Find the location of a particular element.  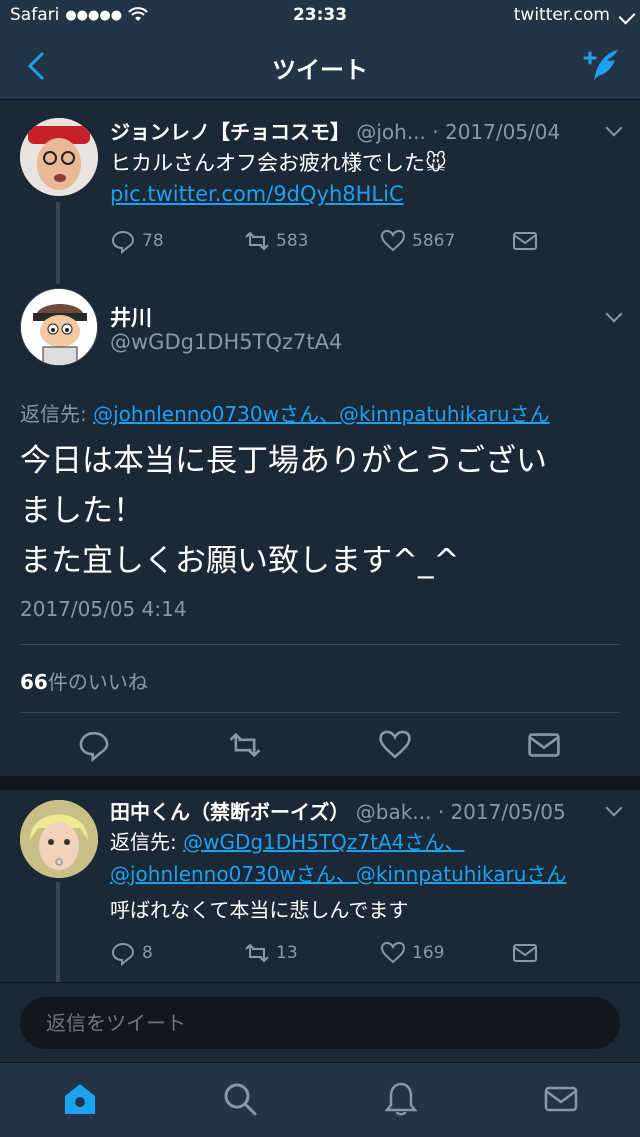

messages-icon is located at coordinates (561, 1099).